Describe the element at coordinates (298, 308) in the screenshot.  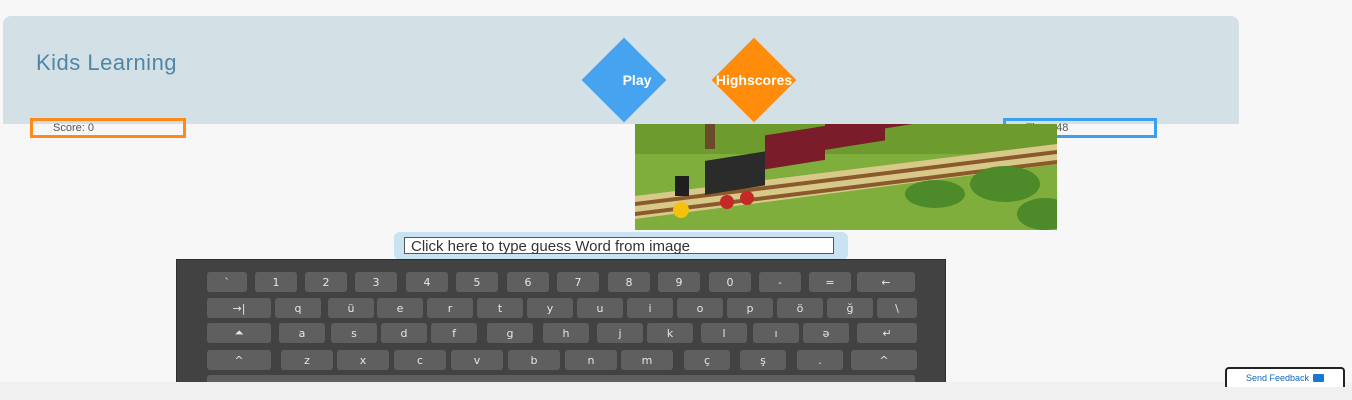
I see `key: q` at that location.